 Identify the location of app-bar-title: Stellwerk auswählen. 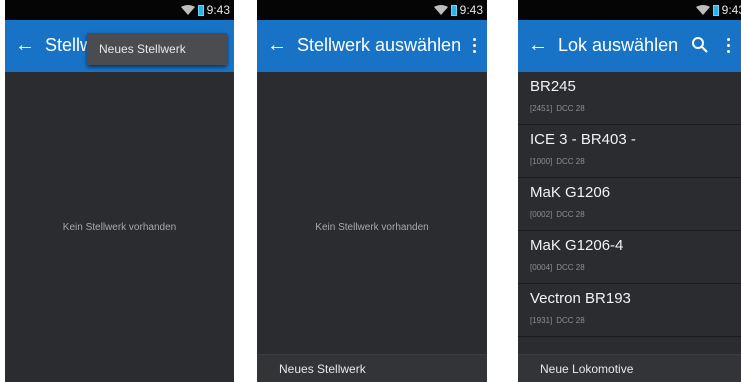
(379, 45).